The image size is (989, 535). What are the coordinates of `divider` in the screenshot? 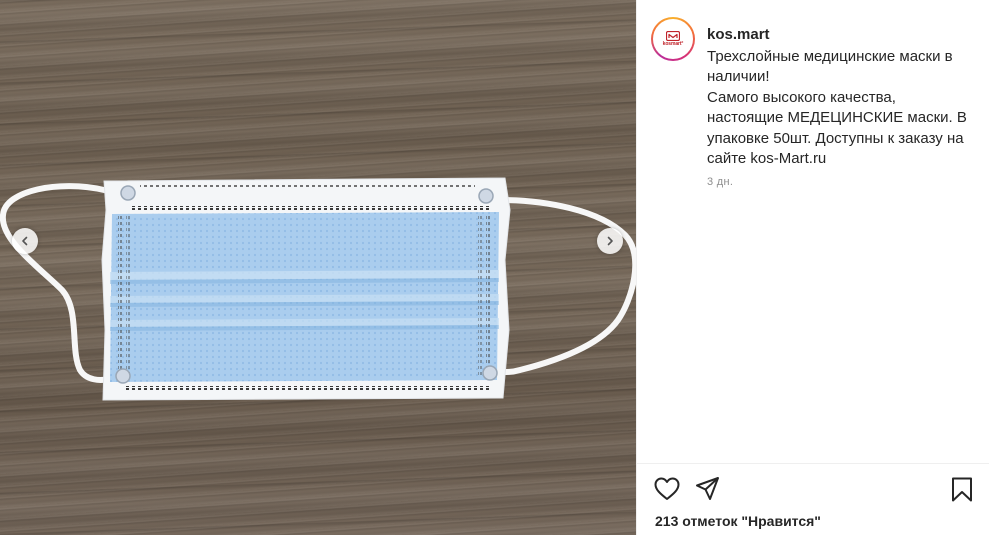 It's located at (813, 463).